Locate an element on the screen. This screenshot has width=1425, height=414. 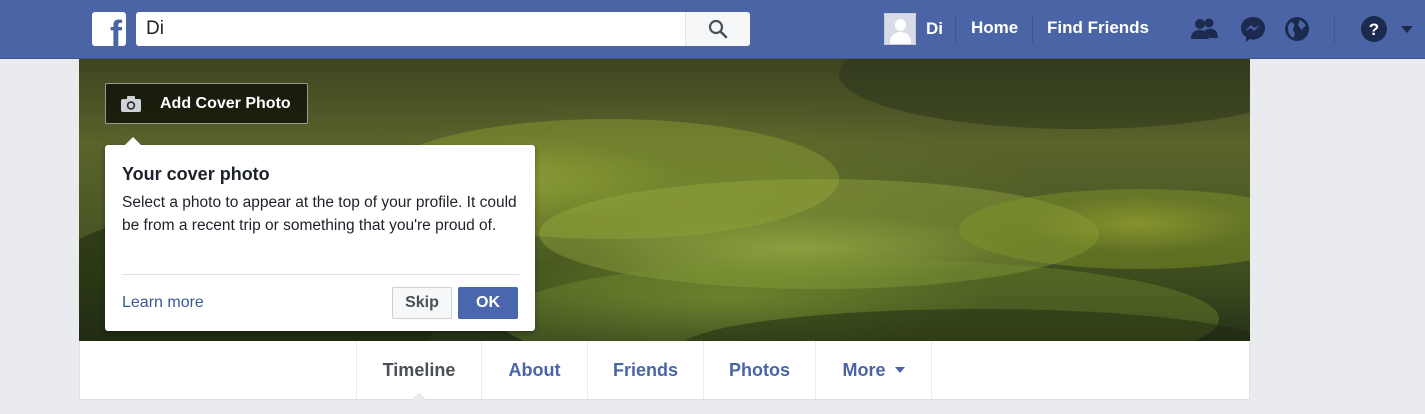
tab-label: Friends is located at coordinates (645, 369).